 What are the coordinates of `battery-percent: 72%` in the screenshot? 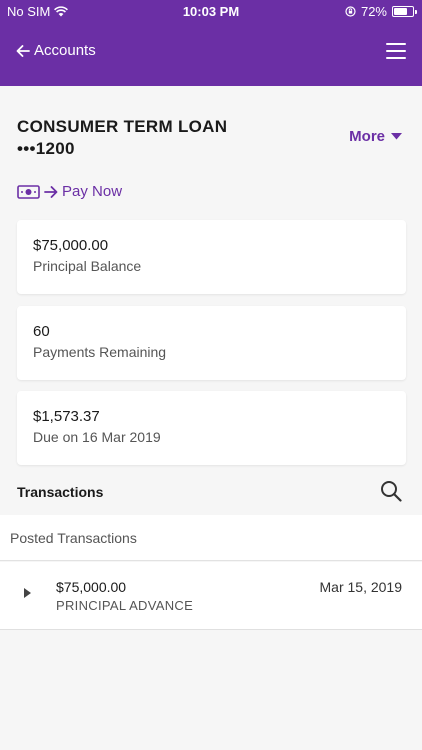 It's located at (373, 11).